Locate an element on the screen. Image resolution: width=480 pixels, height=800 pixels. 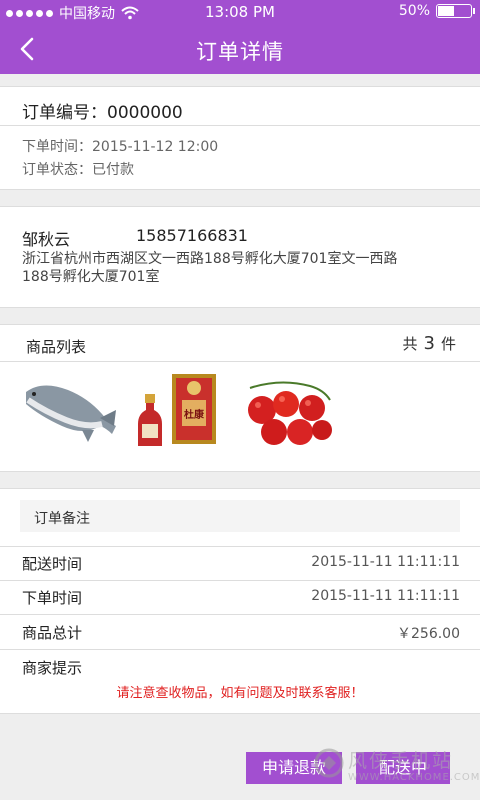
customer-phone: 15857166831 is located at coordinates (192, 235).